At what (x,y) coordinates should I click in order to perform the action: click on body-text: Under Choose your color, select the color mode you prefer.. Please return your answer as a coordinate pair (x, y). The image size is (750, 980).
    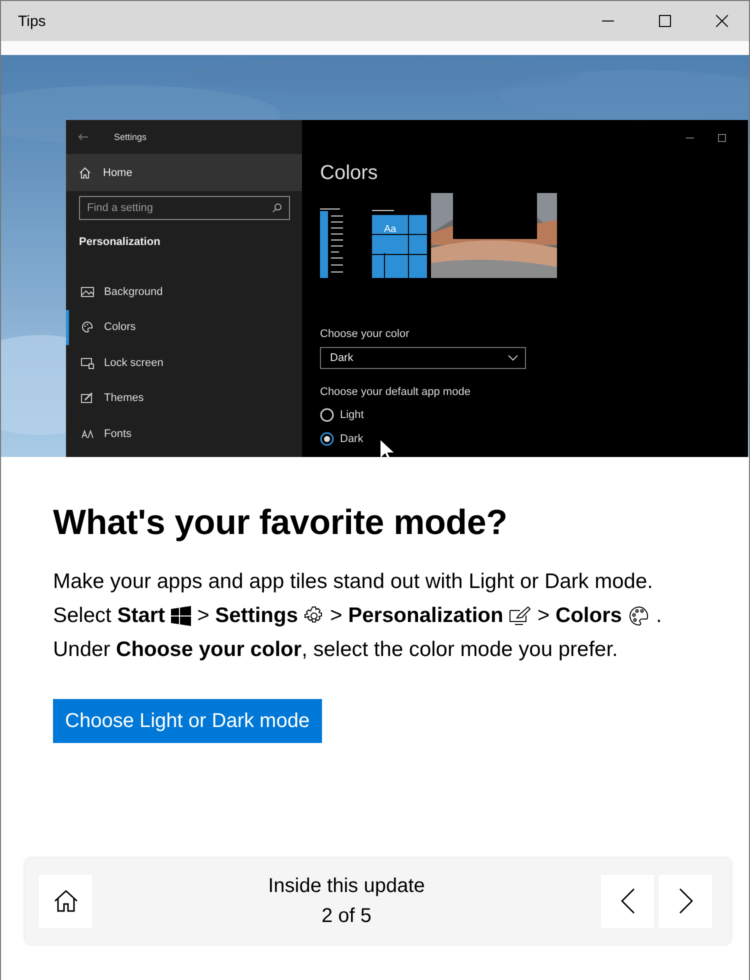
    Looking at the image, I should click on (336, 650).